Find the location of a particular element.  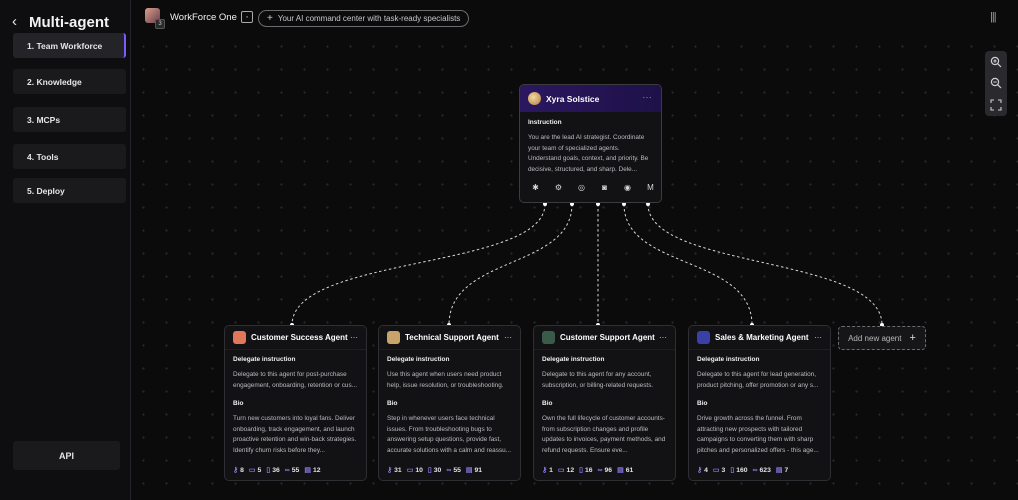

messenger-icon: ◉ is located at coordinates (627, 187).